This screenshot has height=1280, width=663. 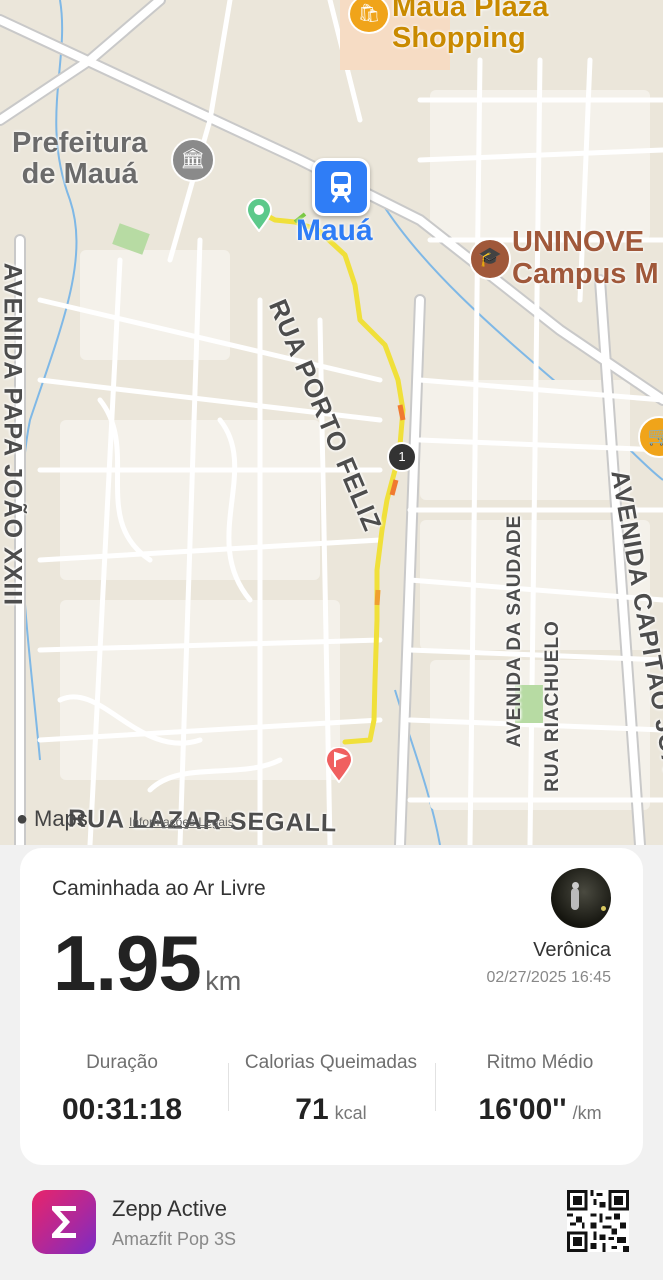 I want to click on workout-datetime: 02/27/2025 16:45, so click(x=548, y=977).